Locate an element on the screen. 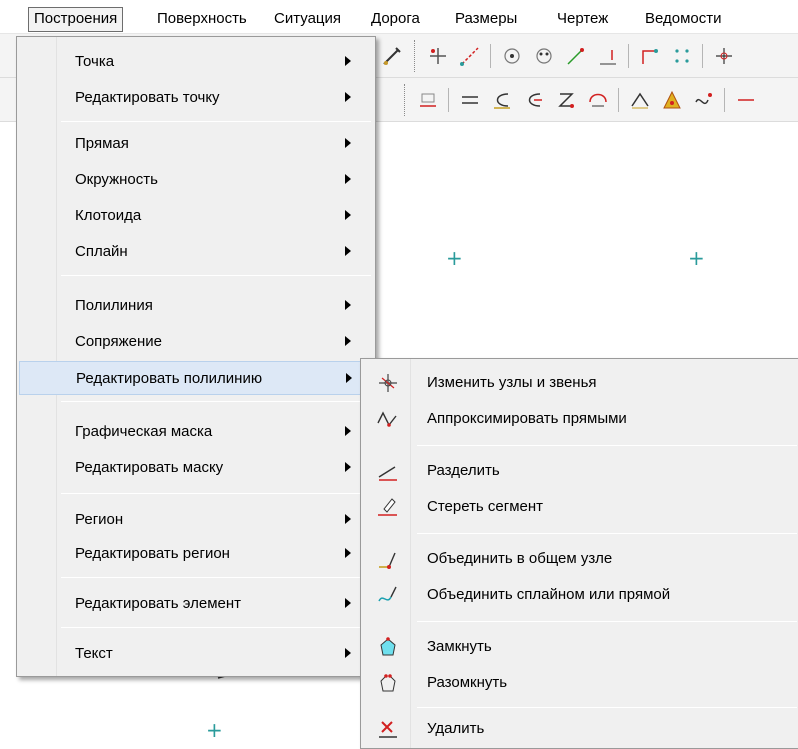  wave-curve-icon is located at coordinates (704, 100).